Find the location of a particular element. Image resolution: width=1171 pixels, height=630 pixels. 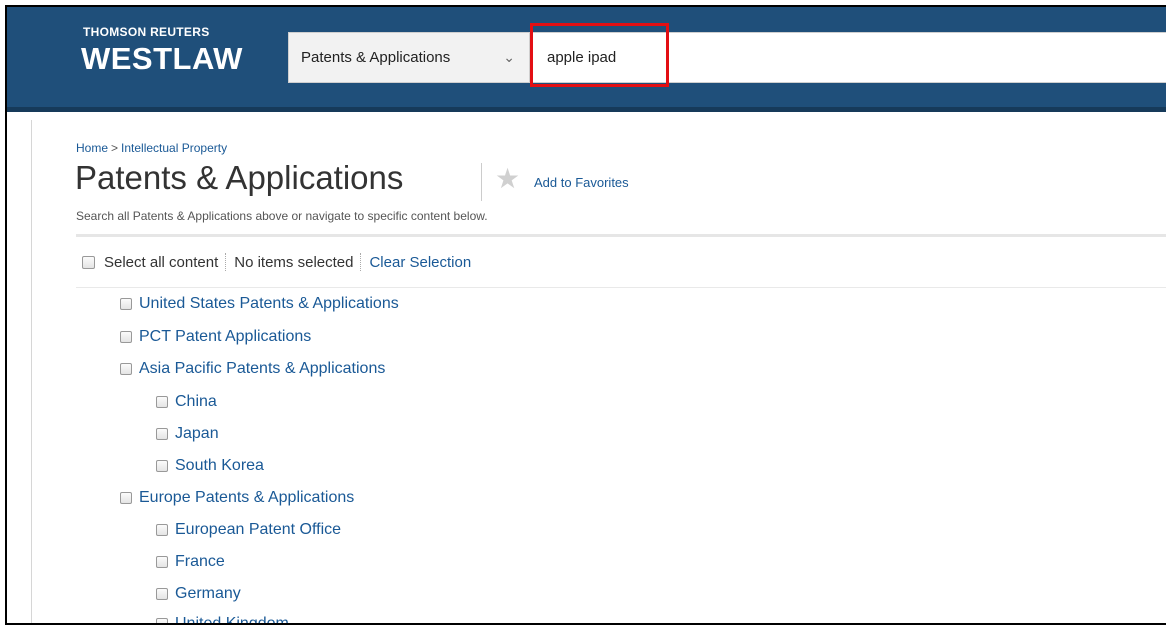

tree-item-label: South Korea is located at coordinates (219, 466).